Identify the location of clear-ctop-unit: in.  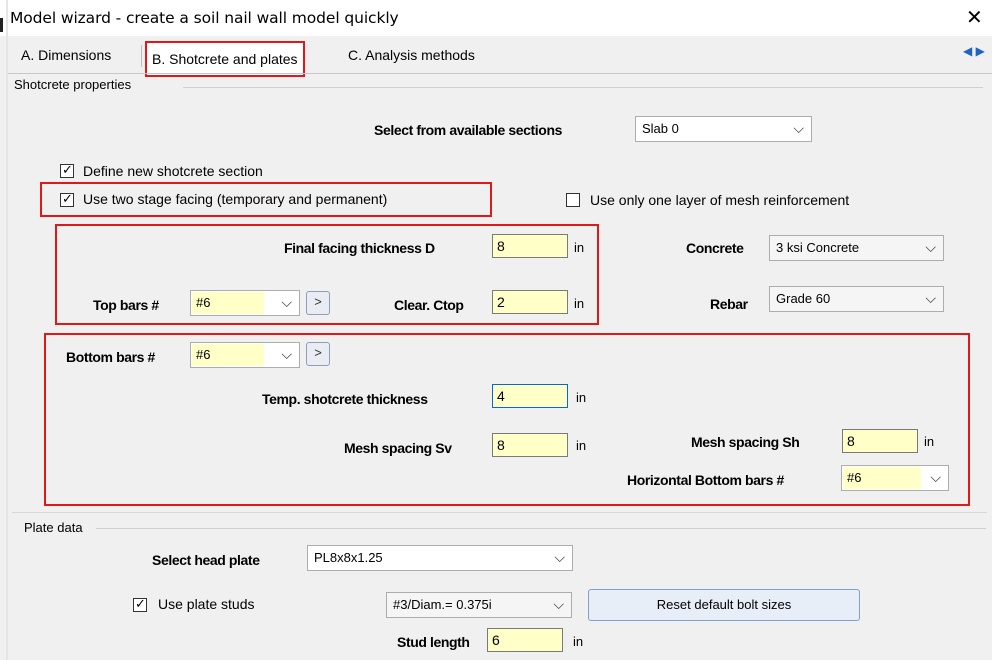
(579, 303).